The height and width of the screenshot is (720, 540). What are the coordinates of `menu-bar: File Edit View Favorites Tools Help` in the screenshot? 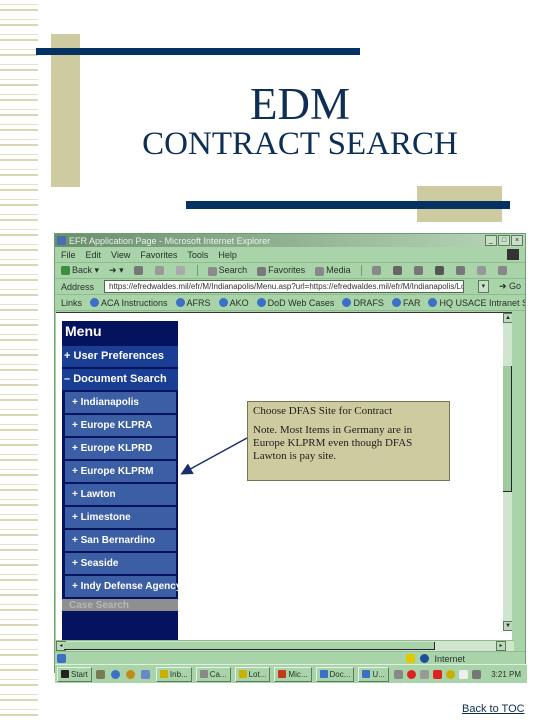 It's located at (290, 255).